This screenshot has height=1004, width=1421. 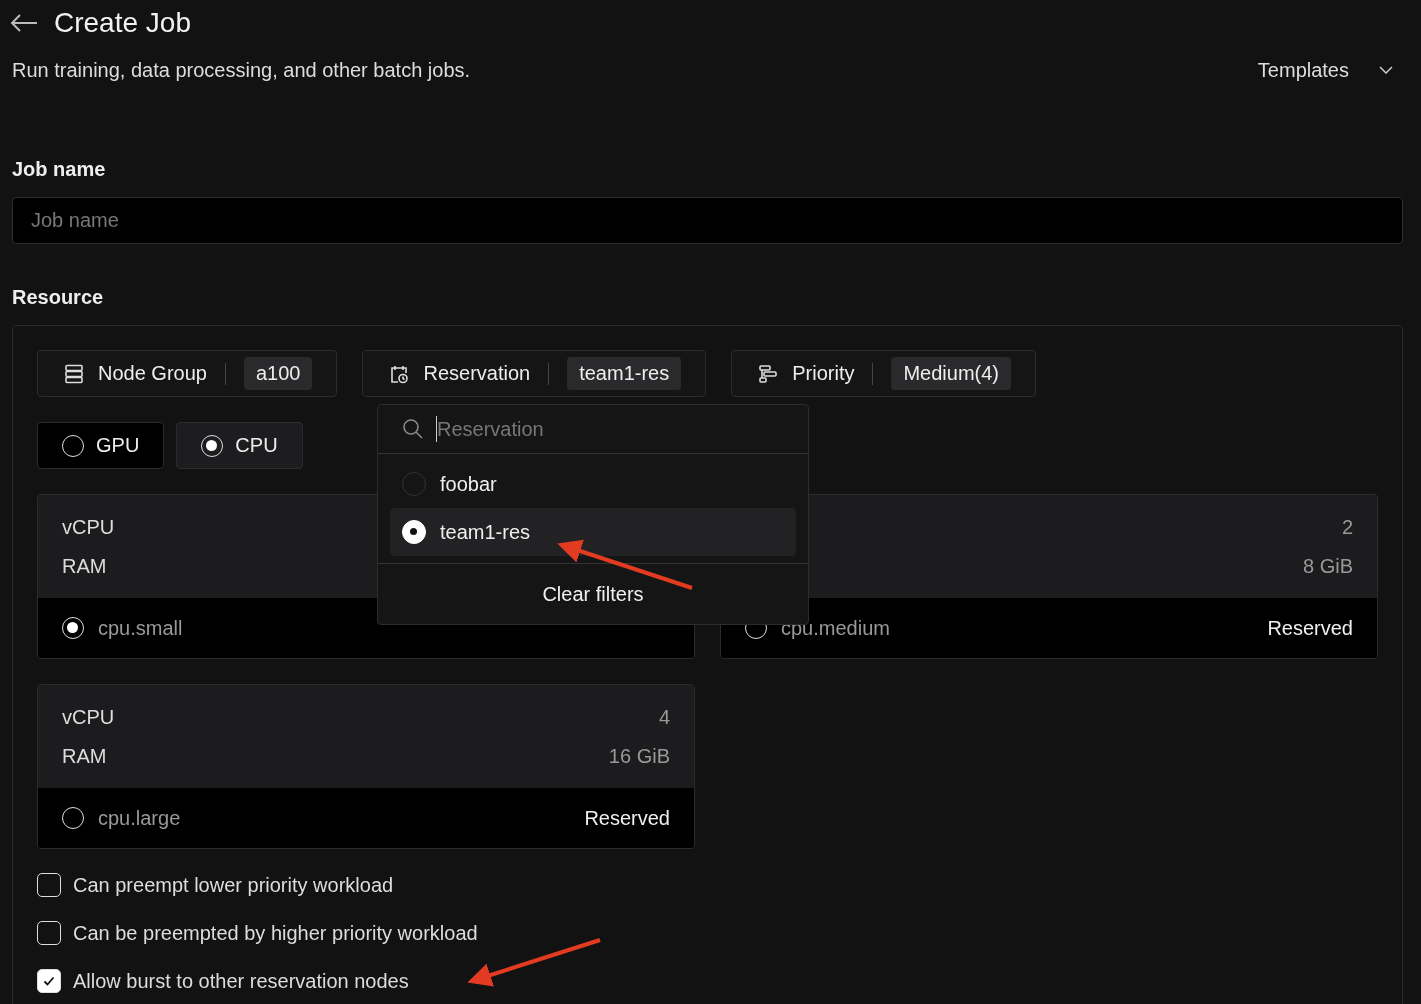 I want to click on filter-value: team1-res, so click(x=624, y=373).